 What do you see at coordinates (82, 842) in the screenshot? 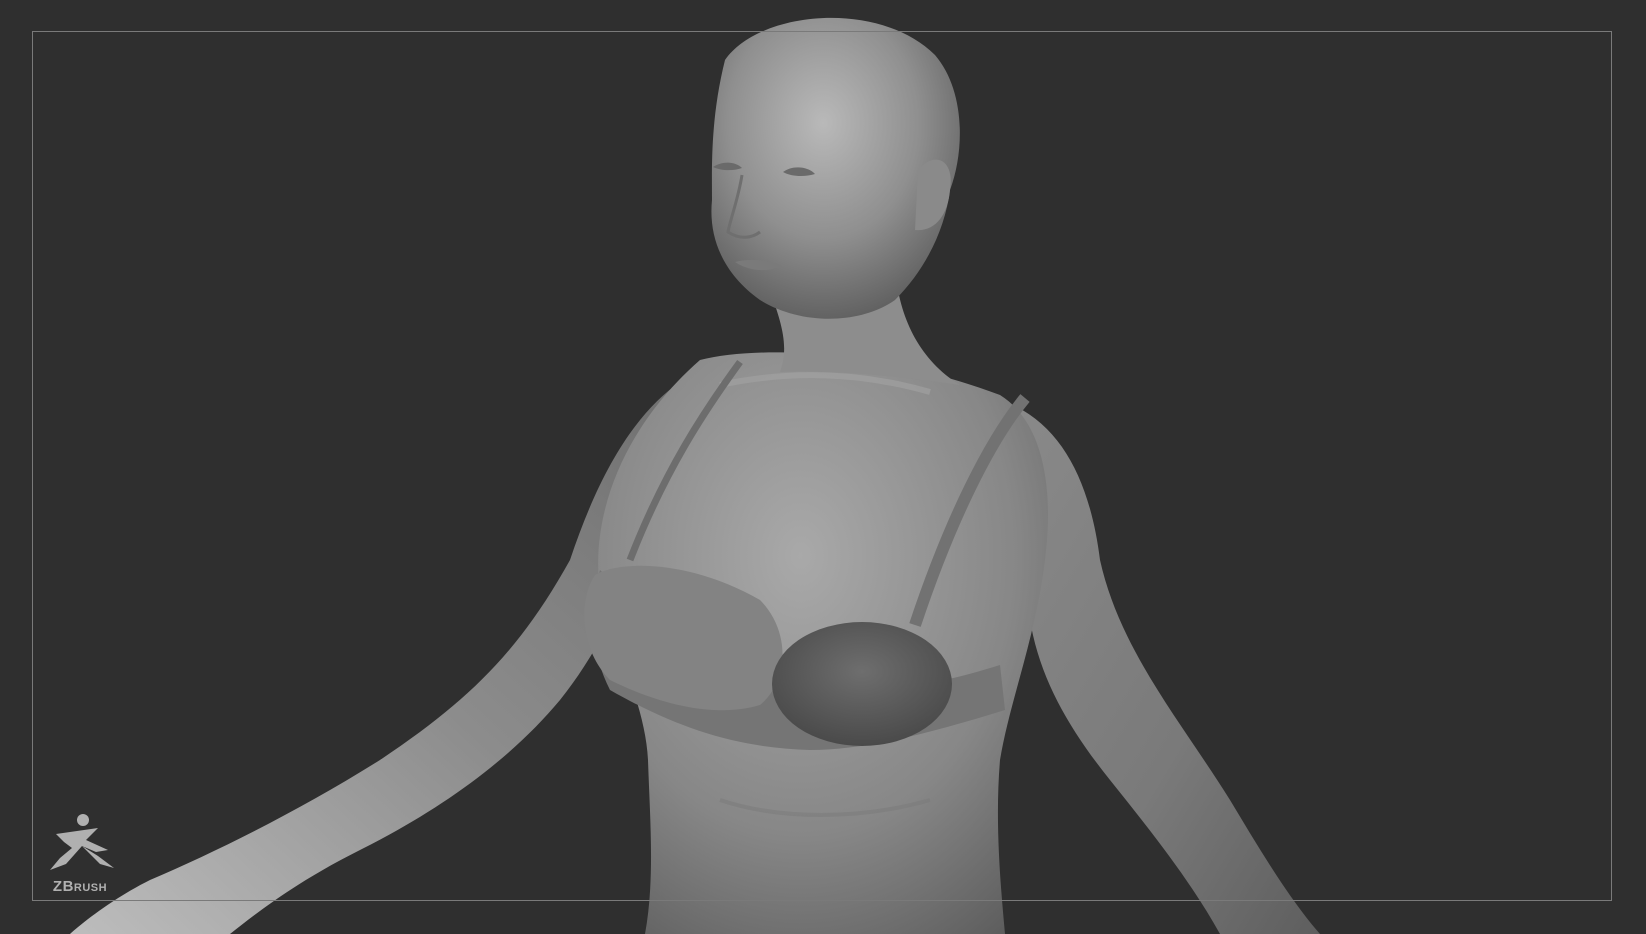
I see `zbrush-running-figure-icon` at bounding box center [82, 842].